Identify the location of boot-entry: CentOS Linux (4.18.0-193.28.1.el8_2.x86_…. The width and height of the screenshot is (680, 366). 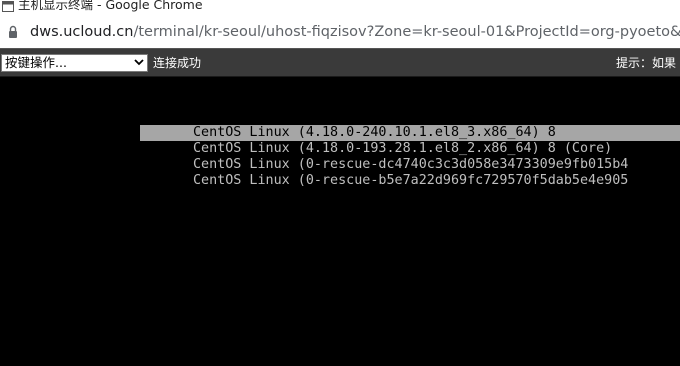
(410, 149).